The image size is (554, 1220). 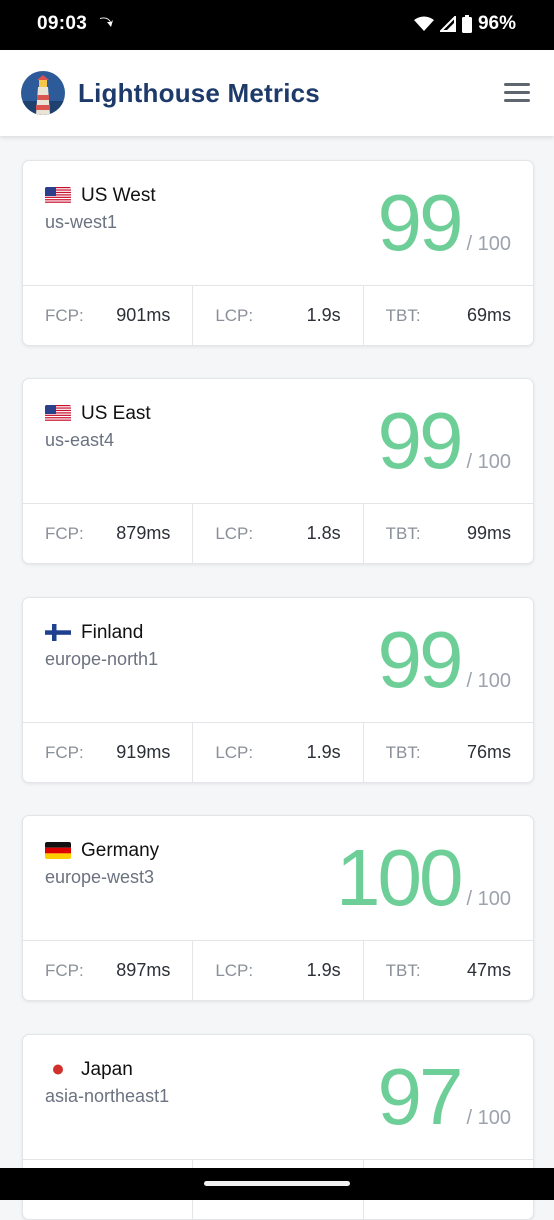 I want to click on metric-fcp: FCP: 901ms, so click(x=108, y=315).